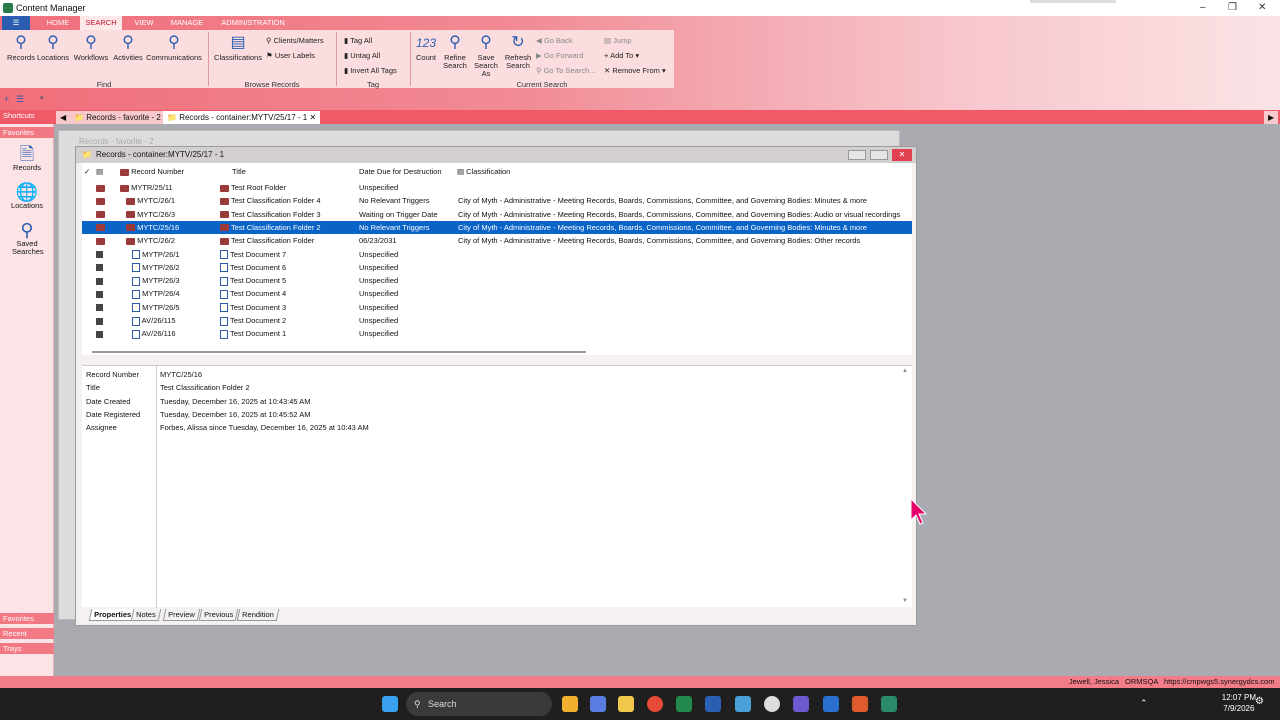  What do you see at coordinates (497, 307) in the screenshot?
I see `table-row: MYTP/26/5 Test Document 3 Unspecified` at bounding box center [497, 307].